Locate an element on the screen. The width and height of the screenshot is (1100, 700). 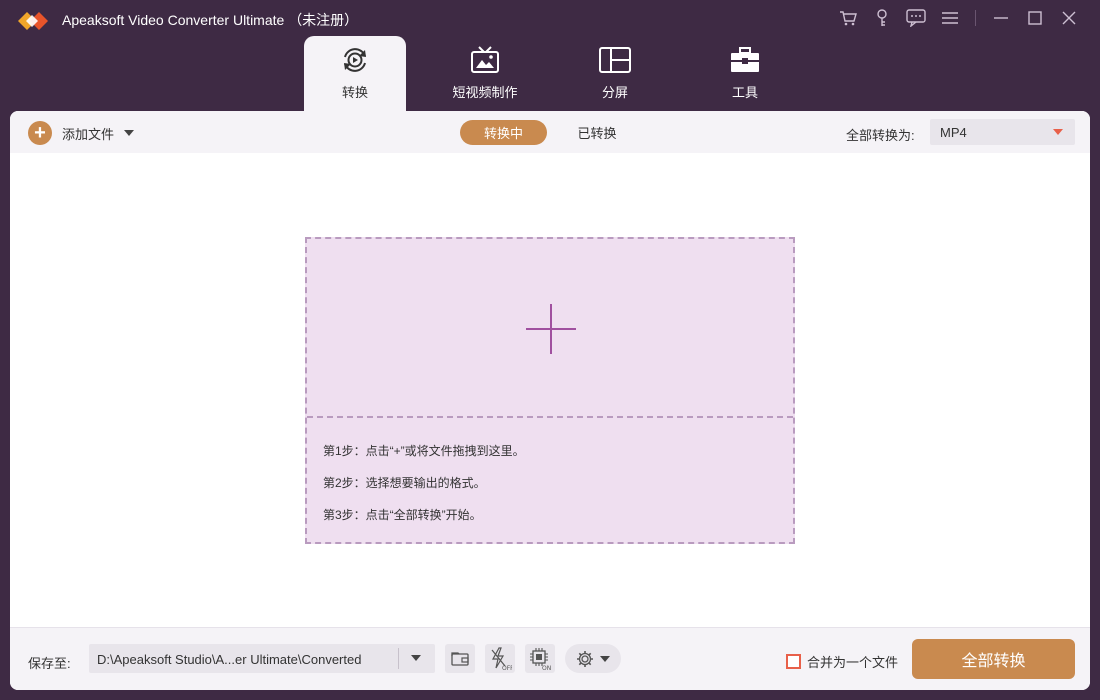
instruction-step-1: 第1步：点击“+”或将文件拖拽到这里。 is located at coordinates (424, 451).